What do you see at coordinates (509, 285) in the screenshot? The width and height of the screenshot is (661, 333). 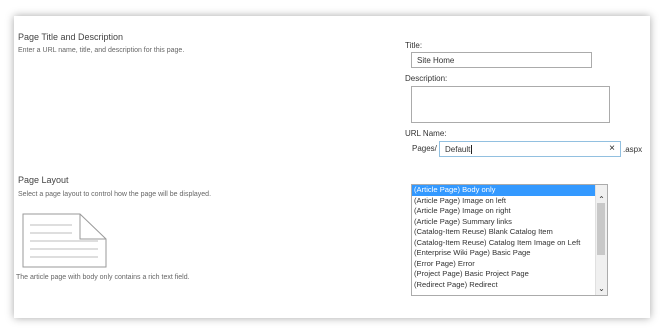 I see `layout-option: (Redirect Page) Redirect` at bounding box center [509, 285].